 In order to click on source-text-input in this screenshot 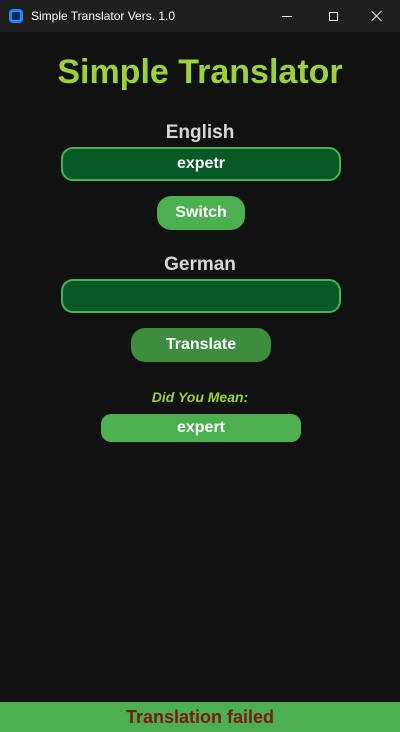, I will do `click(201, 164)`.